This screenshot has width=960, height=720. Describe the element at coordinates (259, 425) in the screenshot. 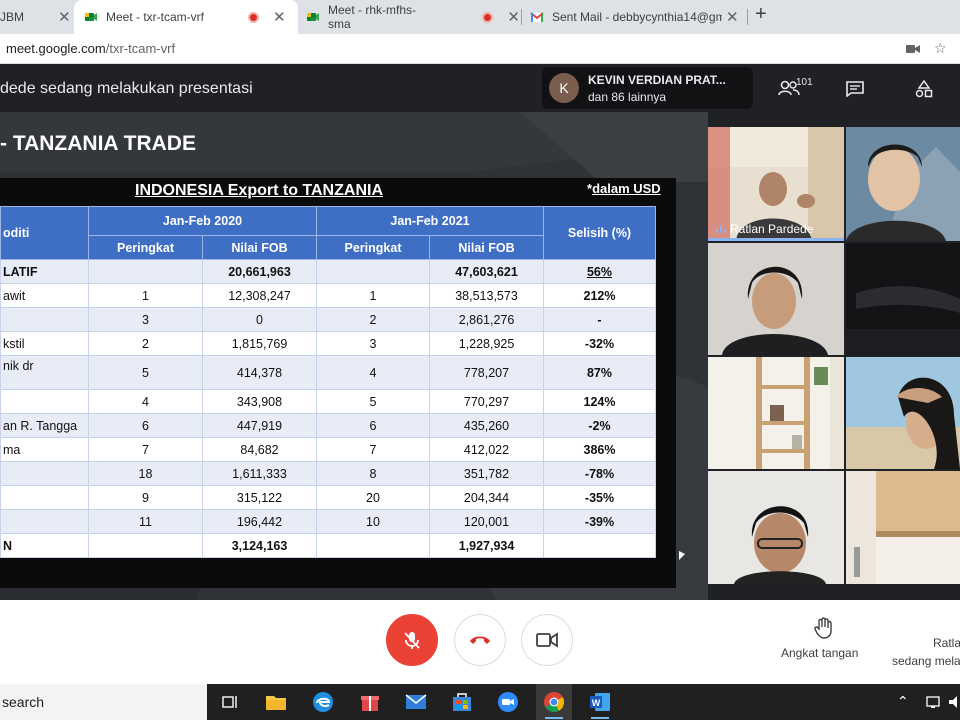

I see `fob-2020-cell: 447,919` at that location.